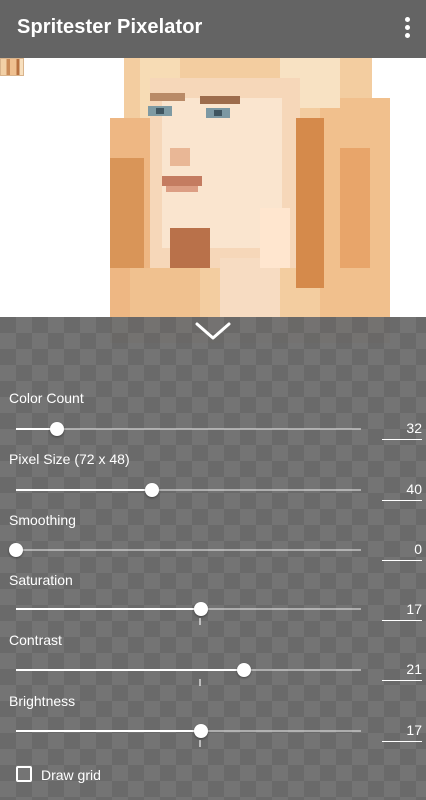  I want to click on contrast-value: 21, so click(402, 671).